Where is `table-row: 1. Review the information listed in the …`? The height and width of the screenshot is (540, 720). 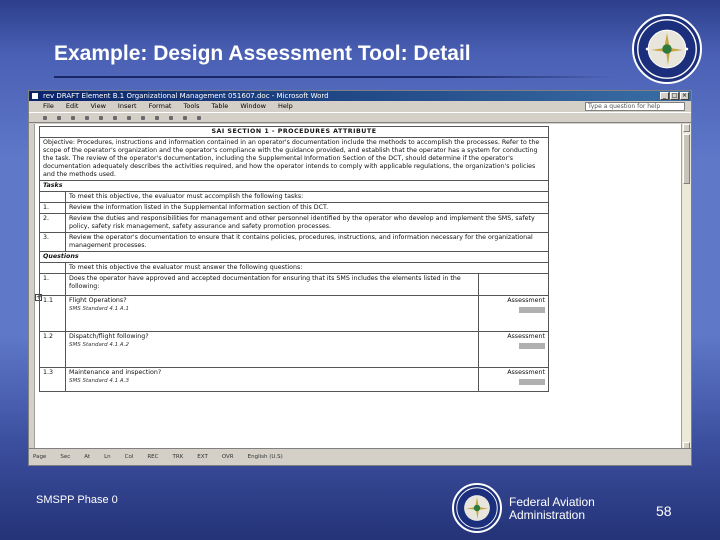
table-row: 1. Review the information listed in the … is located at coordinates (294, 208).